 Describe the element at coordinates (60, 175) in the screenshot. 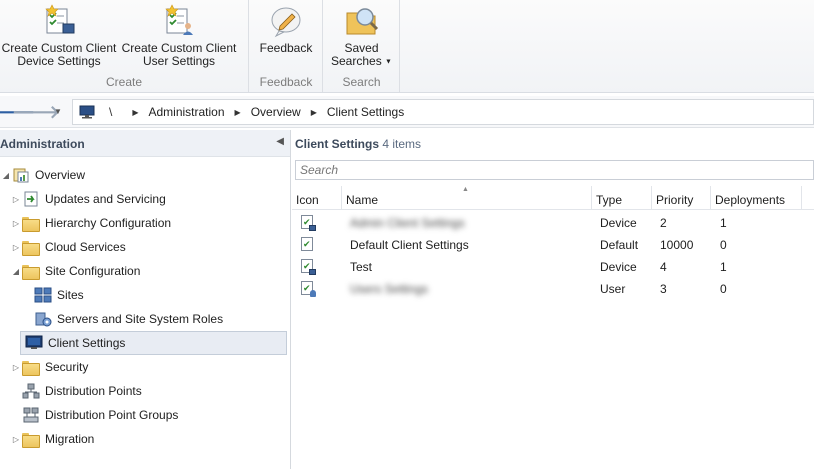

I see `tree-item-label: Overview` at that location.